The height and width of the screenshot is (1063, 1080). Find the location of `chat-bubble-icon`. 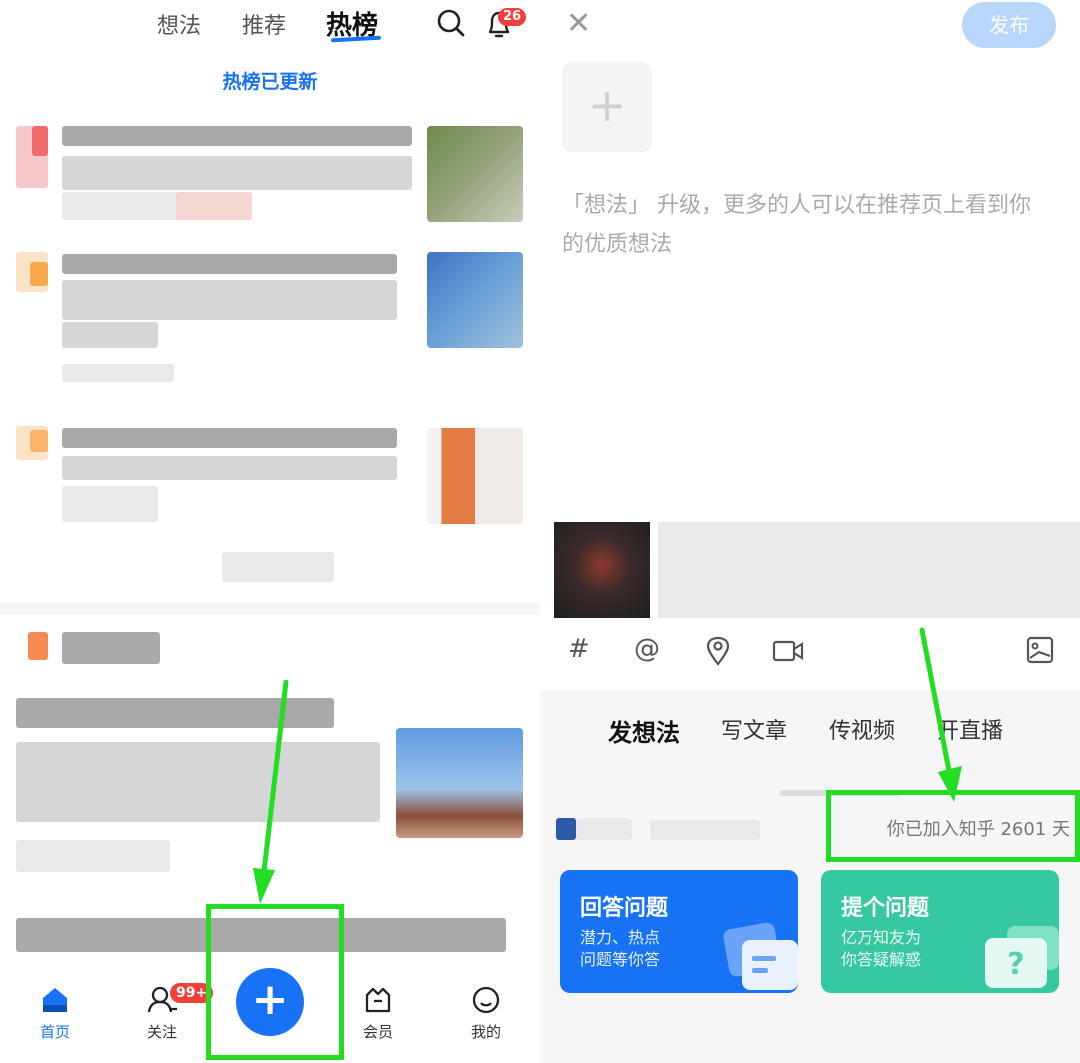

chat-bubble-icon is located at coordinates (760, 956).